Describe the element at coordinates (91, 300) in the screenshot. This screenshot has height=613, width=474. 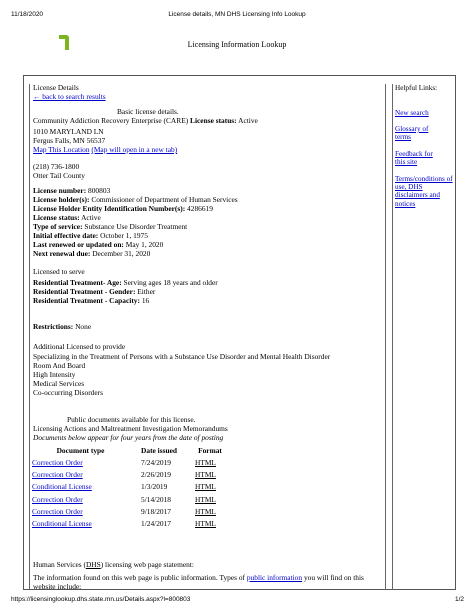
I see `serve-row: Residential Treatment - Capacity: 16` at that location.